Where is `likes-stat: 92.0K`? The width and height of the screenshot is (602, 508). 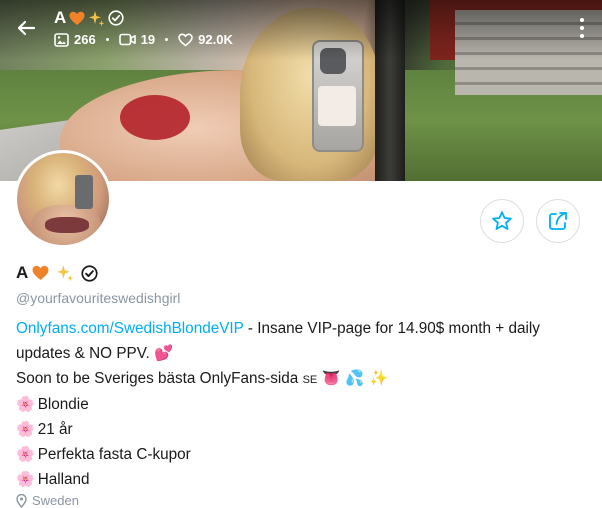 likes-stat: 92.0K is located at coordinates (205, 39).